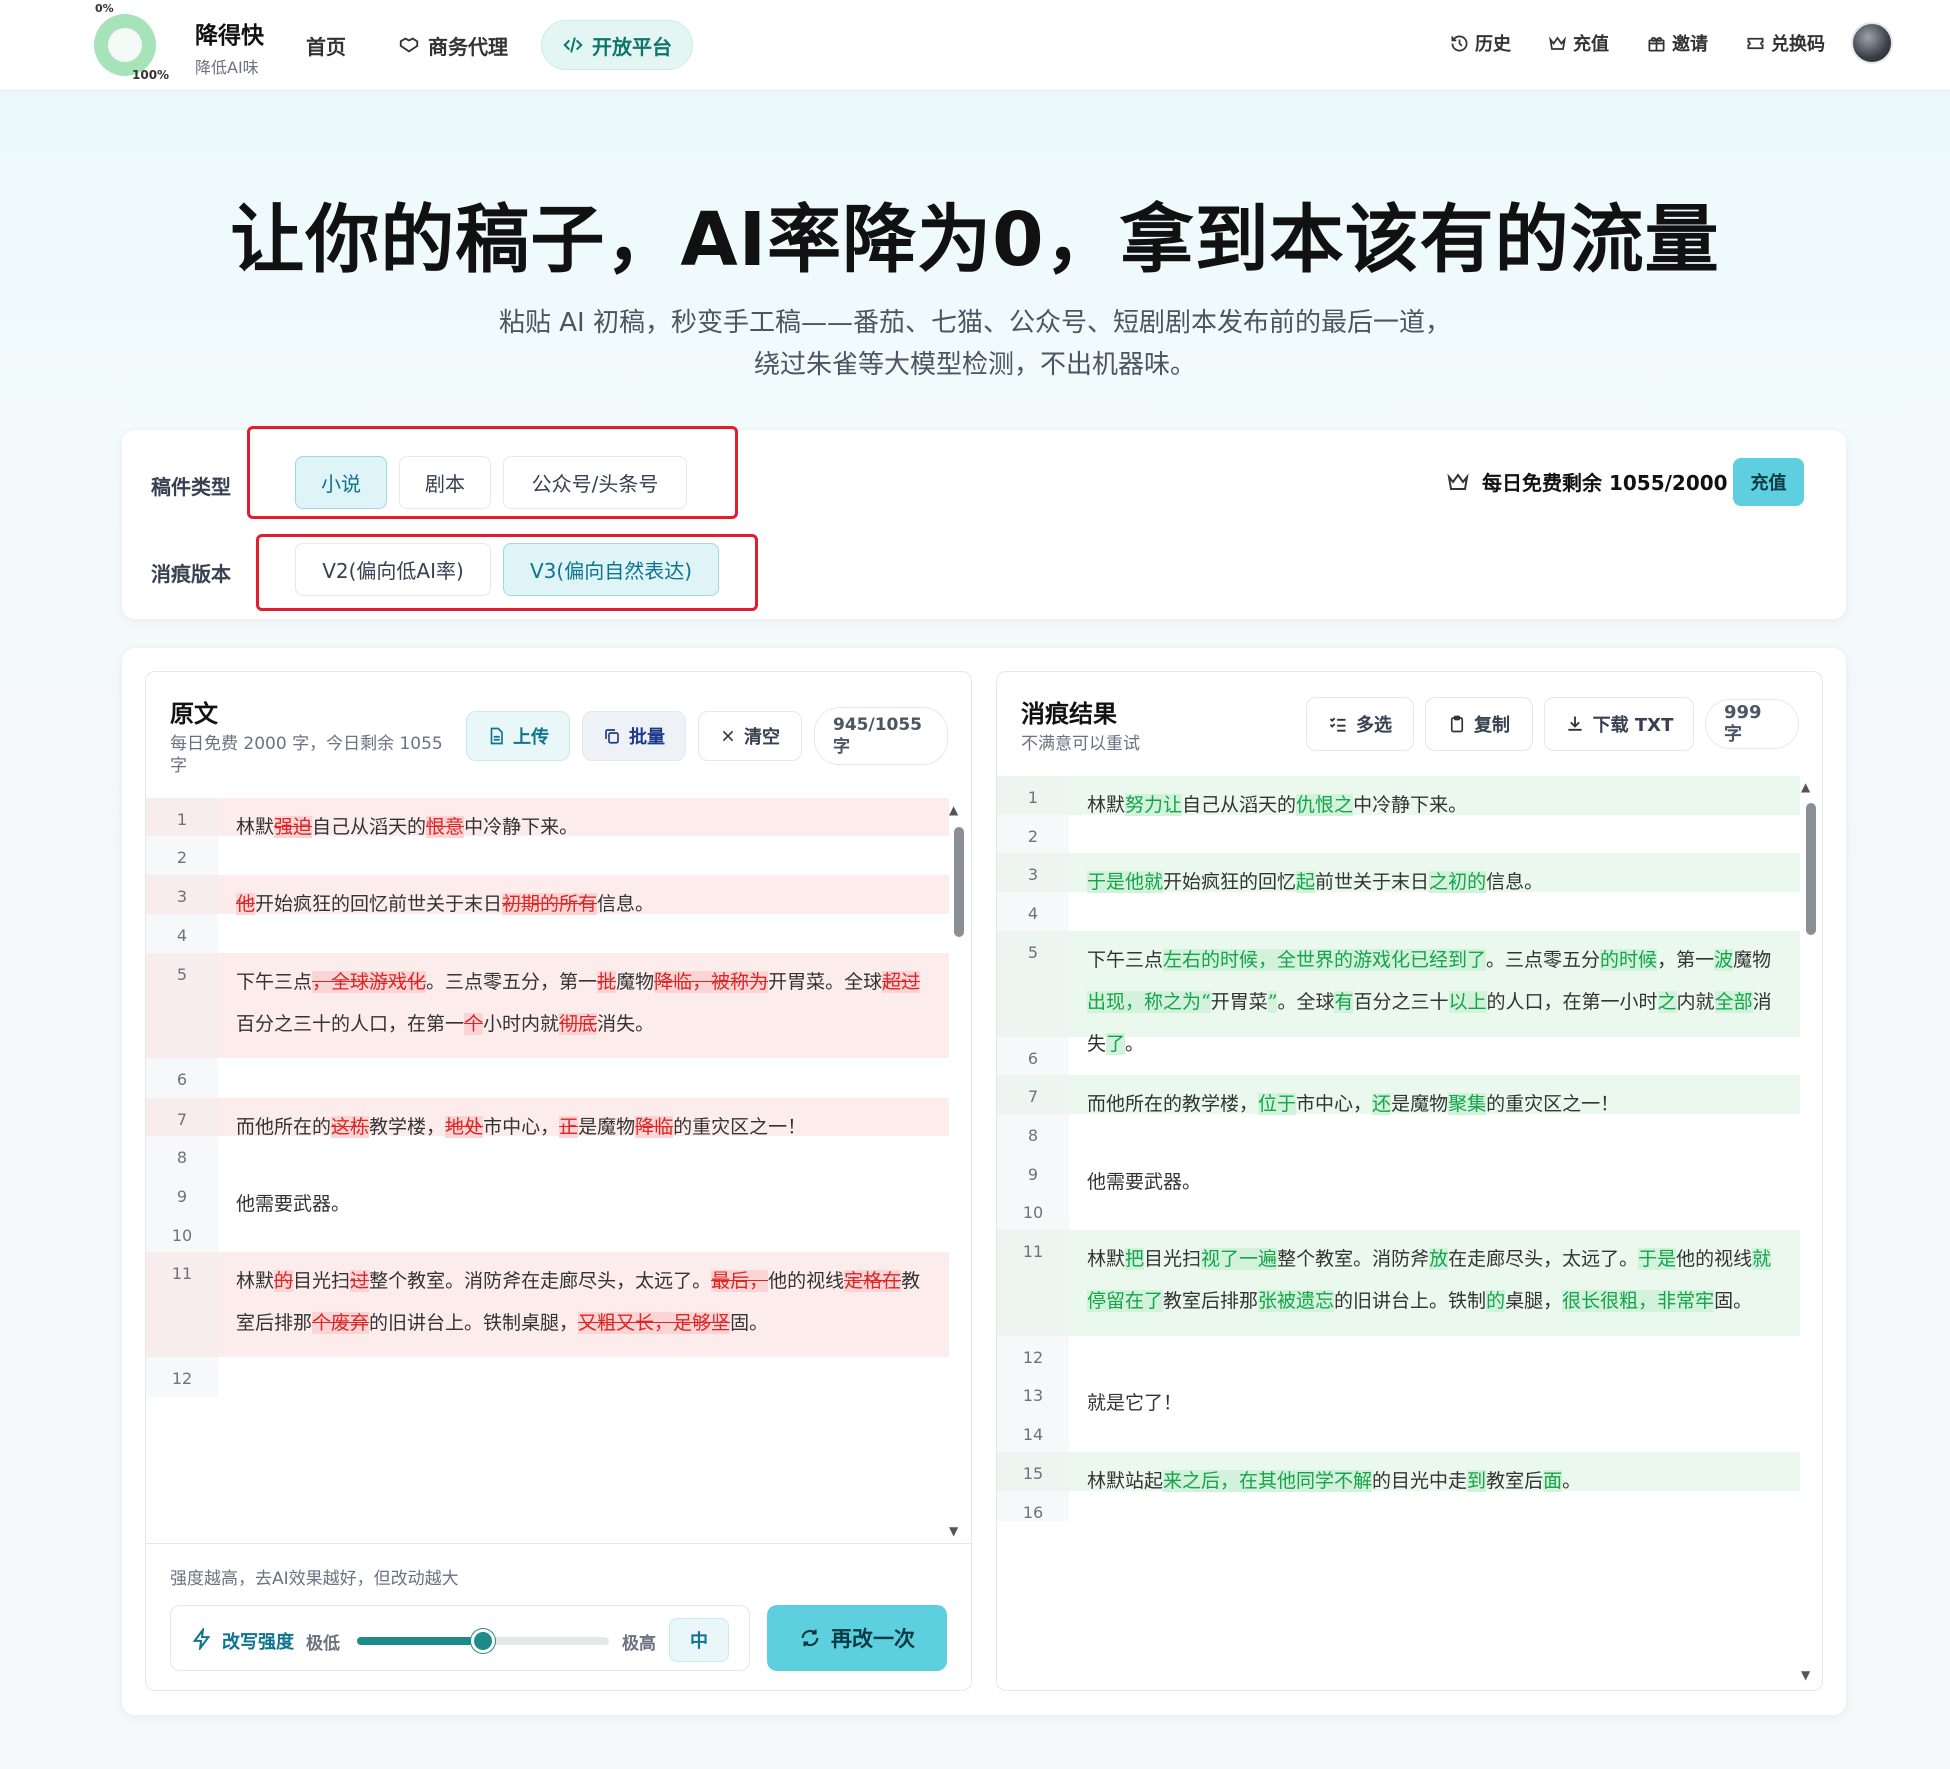  What do you see at coordinates (1695, 1002) in the screenshot?
I see `text-segment: 内就` at bounding box center [1695, 1002].